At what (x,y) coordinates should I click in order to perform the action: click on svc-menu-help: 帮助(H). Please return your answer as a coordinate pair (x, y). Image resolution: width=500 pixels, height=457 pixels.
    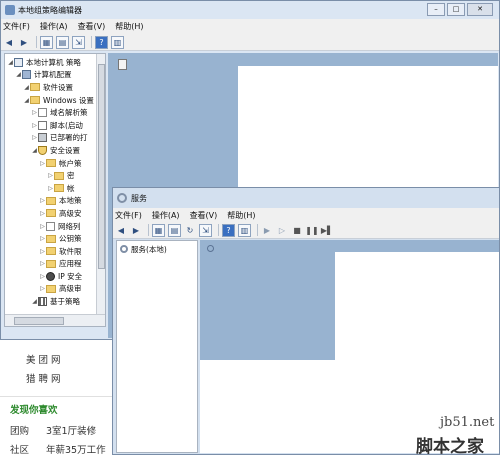
    Looking at the image, I should click on (241, 215).